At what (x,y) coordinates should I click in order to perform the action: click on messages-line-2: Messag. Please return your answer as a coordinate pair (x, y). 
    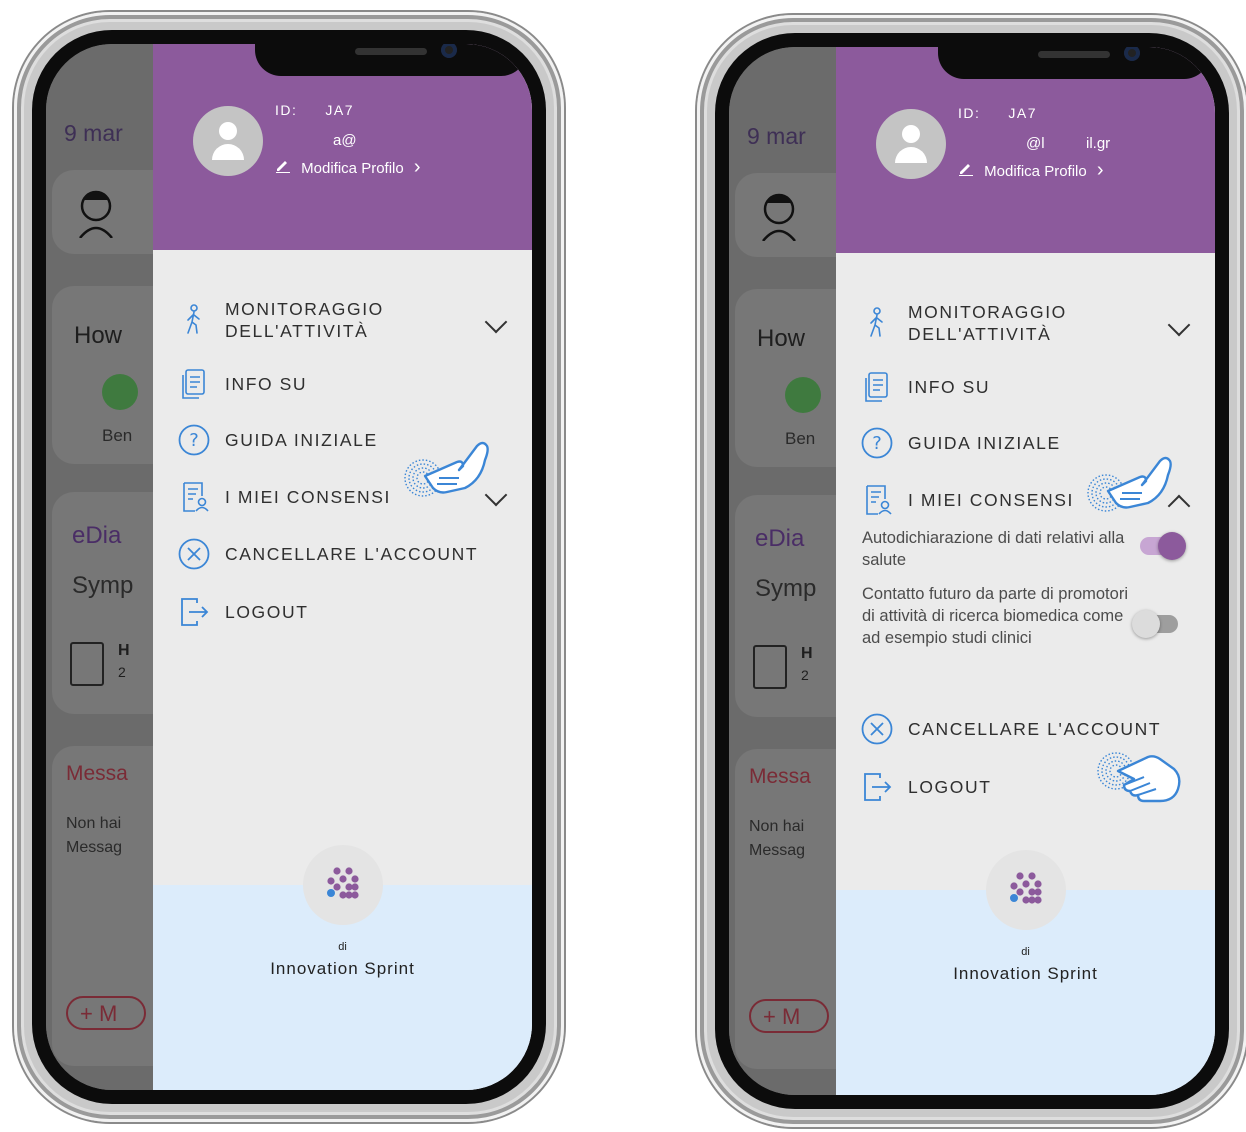
    Looking at the image, I should click on (777, 850).